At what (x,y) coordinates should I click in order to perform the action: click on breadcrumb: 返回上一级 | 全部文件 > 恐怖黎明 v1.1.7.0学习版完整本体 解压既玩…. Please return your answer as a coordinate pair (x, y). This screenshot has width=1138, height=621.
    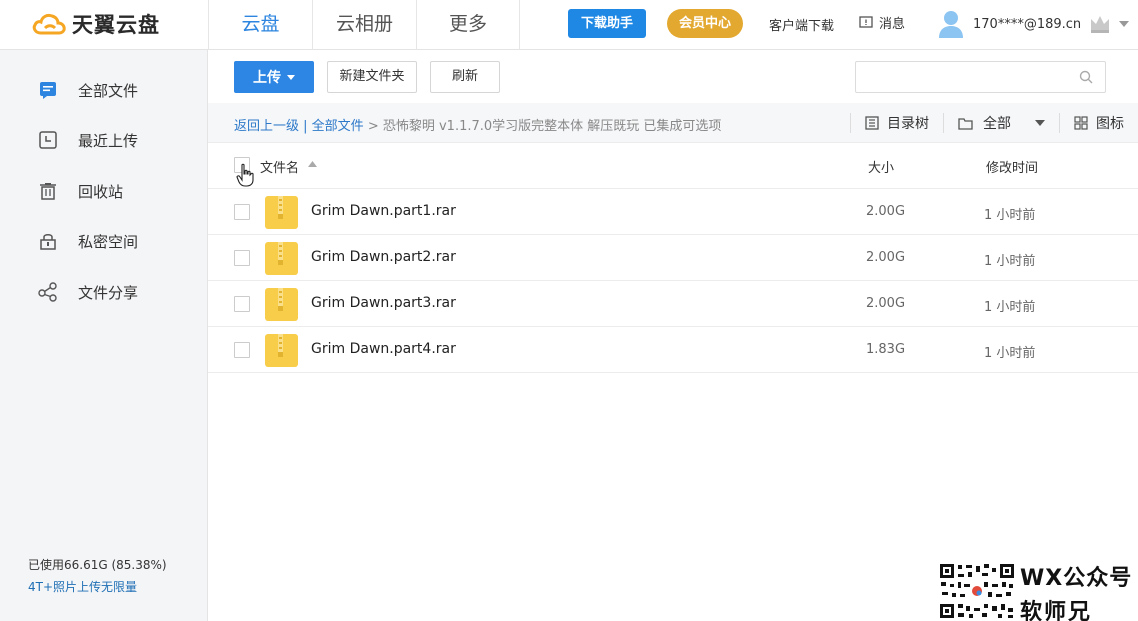
    Looking at the image, I should click on (477, 124).